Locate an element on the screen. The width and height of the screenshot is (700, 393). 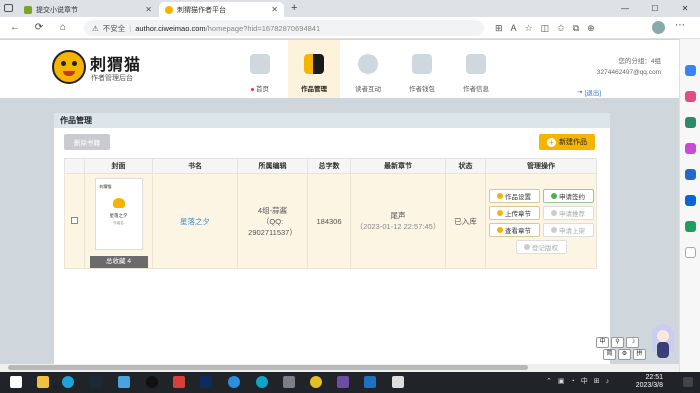
book-cover: 刺猬猫 星落之夕 作者名 总收藏 4 is located at coordinates (118, 221).